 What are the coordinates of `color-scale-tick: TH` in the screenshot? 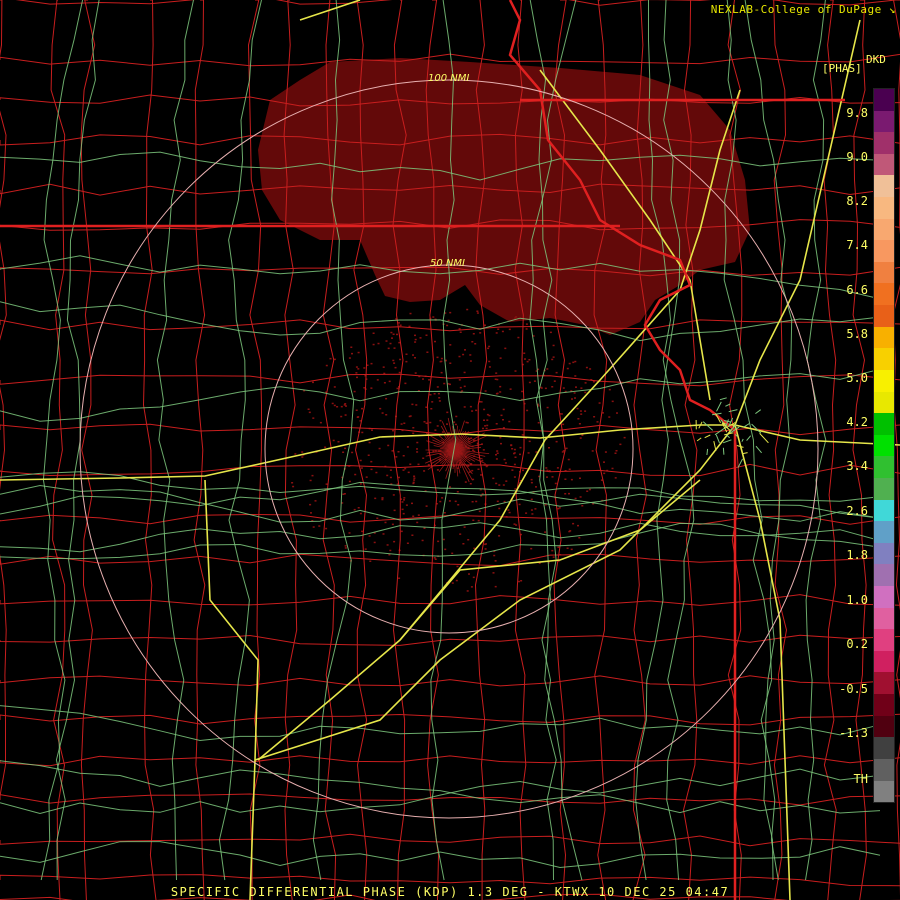 It's located at (860, 779).